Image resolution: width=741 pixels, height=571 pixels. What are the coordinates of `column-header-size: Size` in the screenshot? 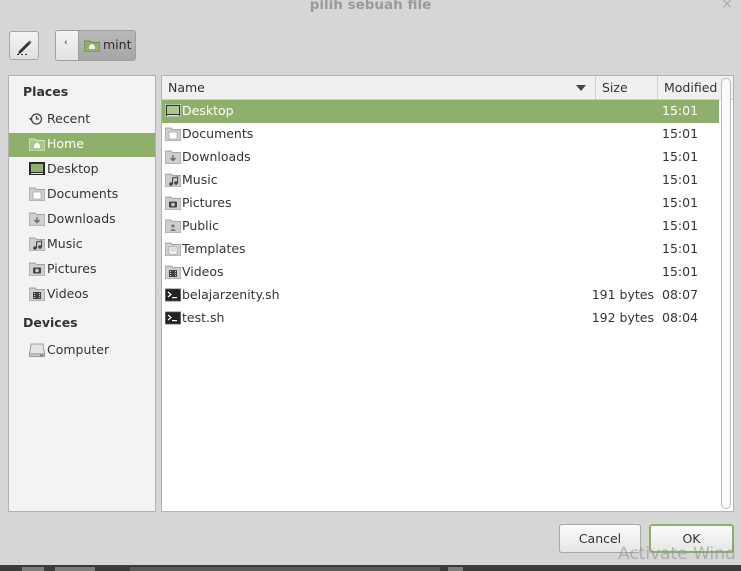 It's located at (627, 88).